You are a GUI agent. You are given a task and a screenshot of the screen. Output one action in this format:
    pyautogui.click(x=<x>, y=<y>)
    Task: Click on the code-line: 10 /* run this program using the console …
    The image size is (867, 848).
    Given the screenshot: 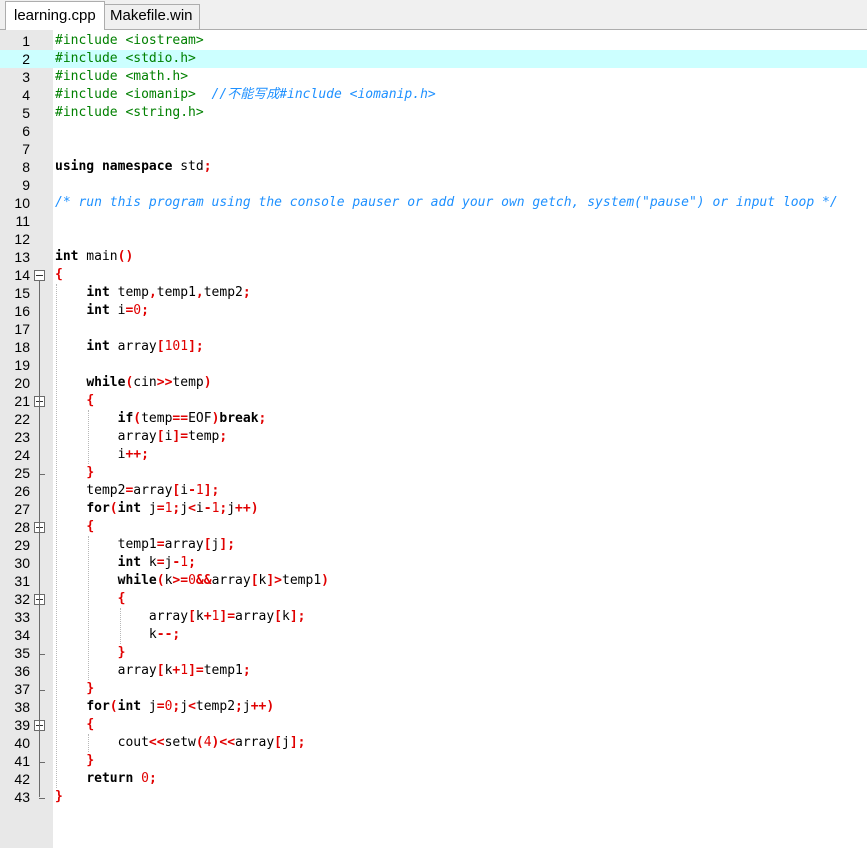 What is the action you would take?
    pyautogui.click(x=433, y=203)
    